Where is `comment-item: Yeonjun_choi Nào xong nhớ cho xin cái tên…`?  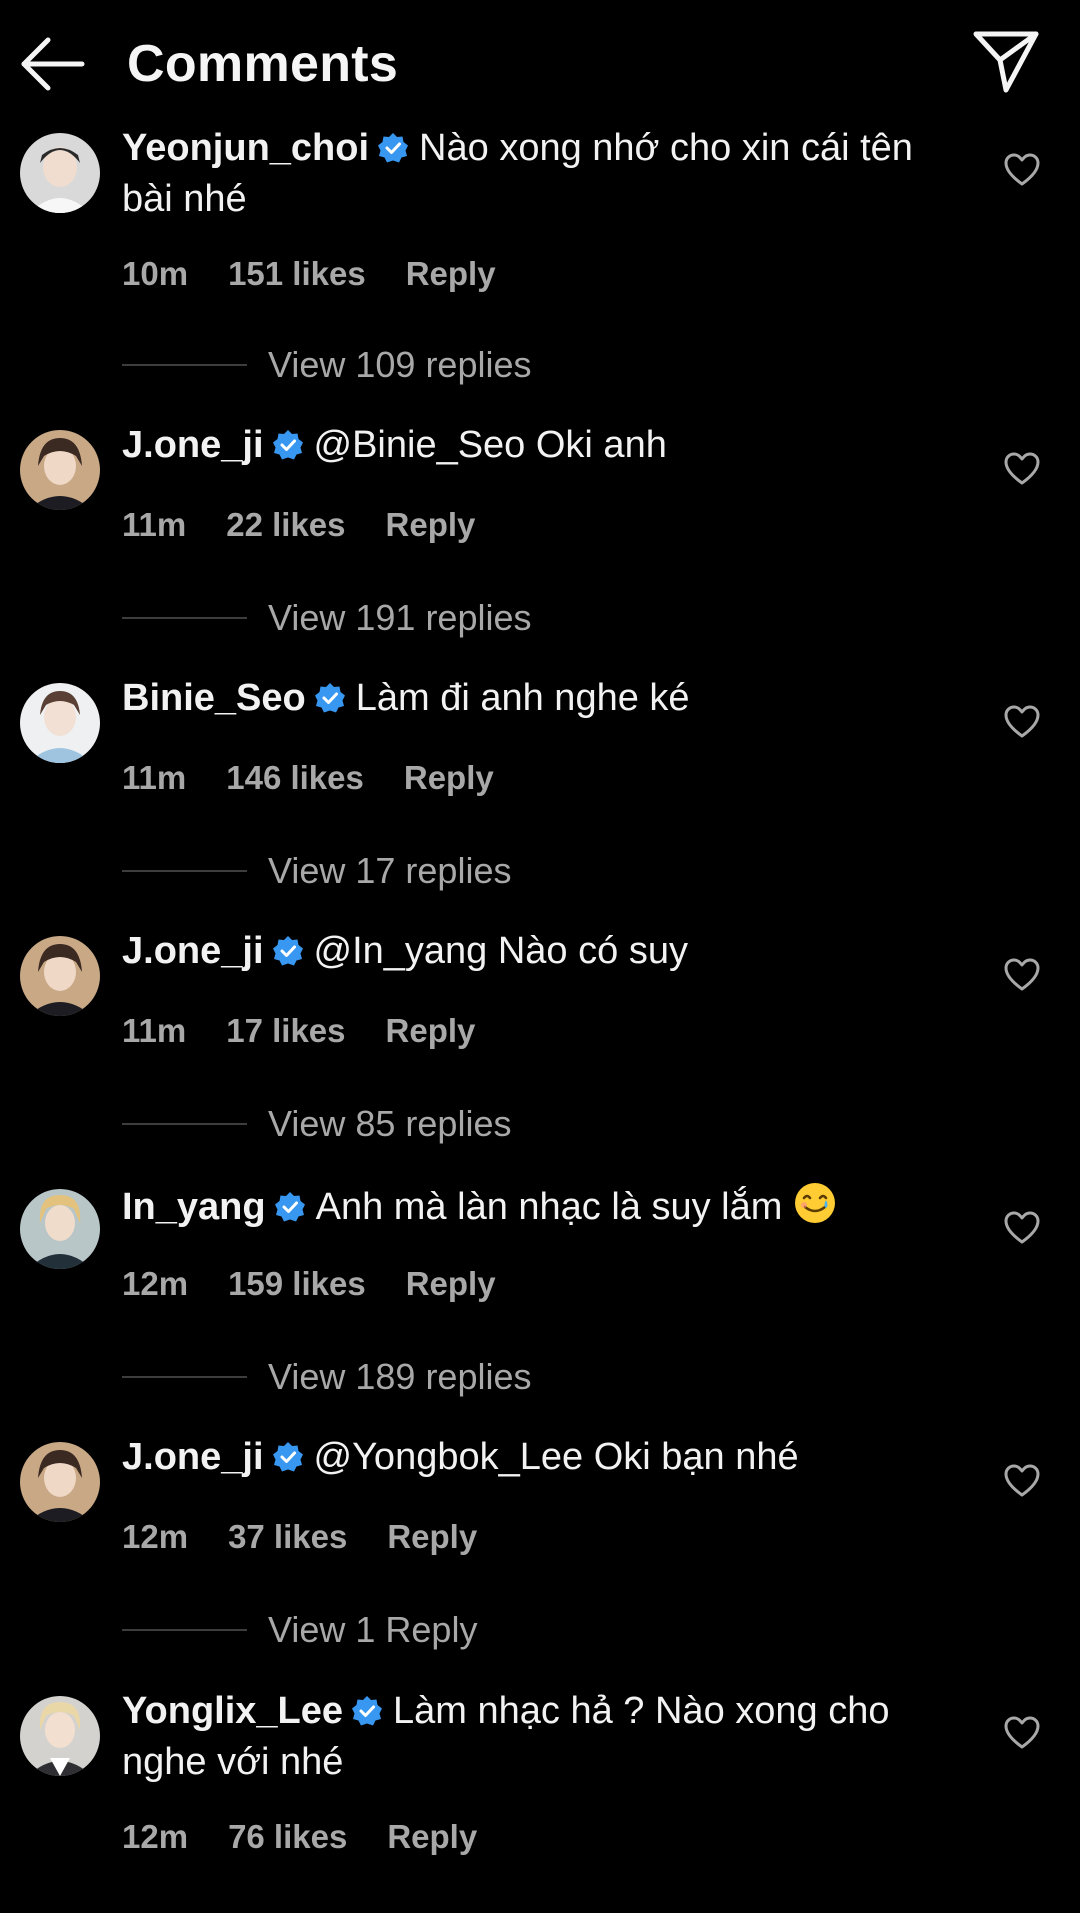 comment-item: Yeonjun_choi Nào xong nhớ cho xin cái tên… is located at coordinates (540, 215).